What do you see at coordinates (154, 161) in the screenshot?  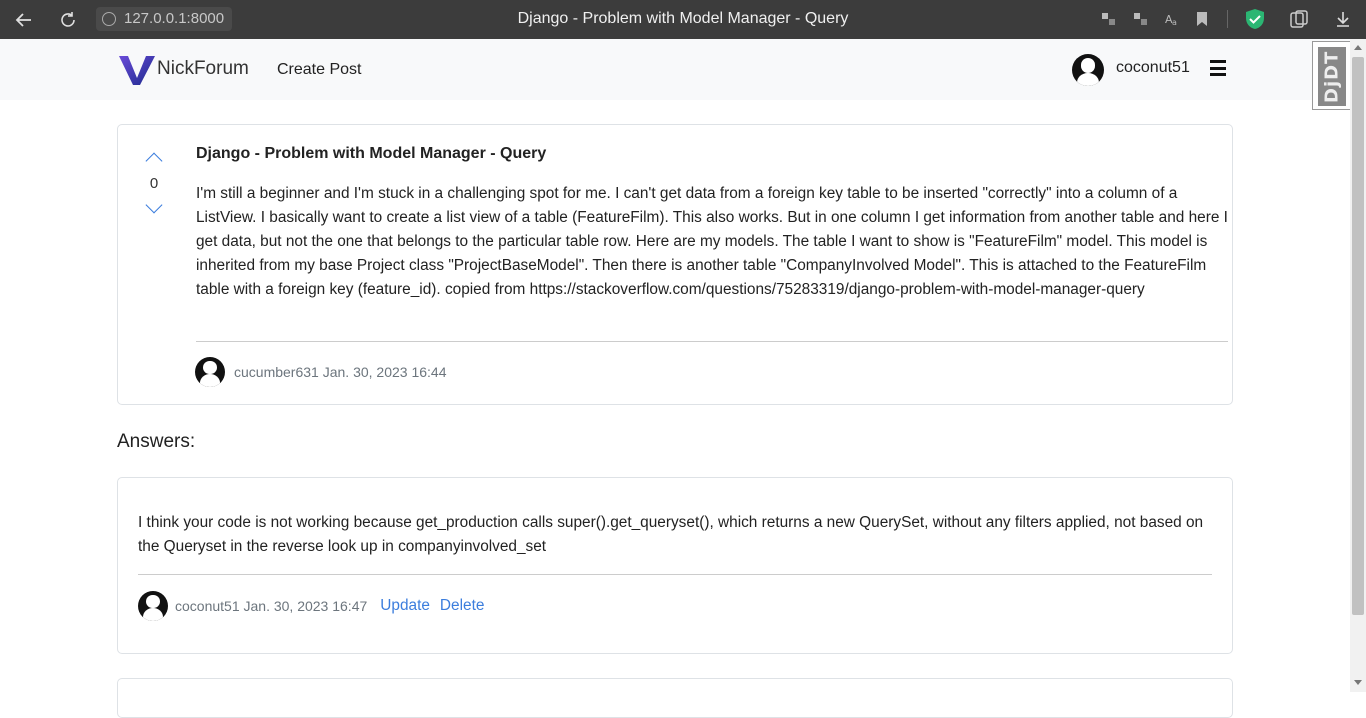 I see `upvote-chevron-icon` at bounding box center [154, 161].